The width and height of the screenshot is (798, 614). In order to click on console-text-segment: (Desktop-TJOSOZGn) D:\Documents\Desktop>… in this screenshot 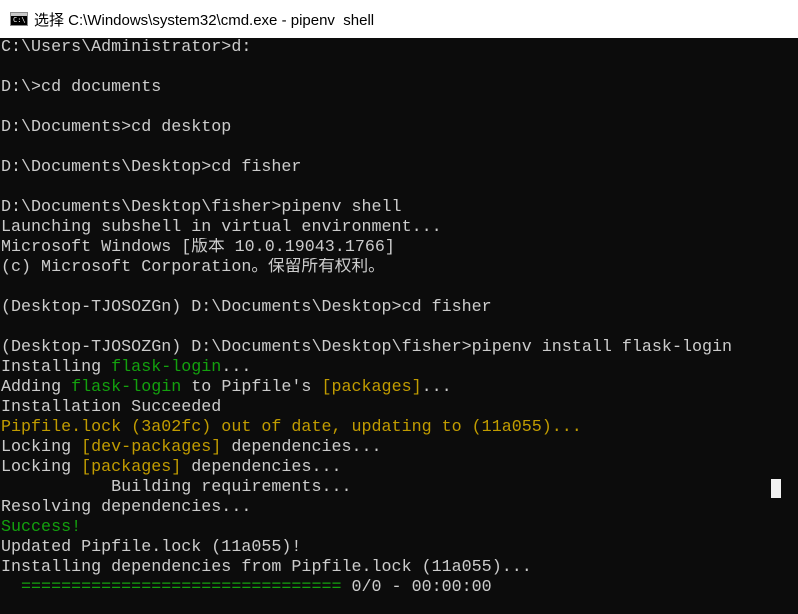, I will do `click(246, 307)`.